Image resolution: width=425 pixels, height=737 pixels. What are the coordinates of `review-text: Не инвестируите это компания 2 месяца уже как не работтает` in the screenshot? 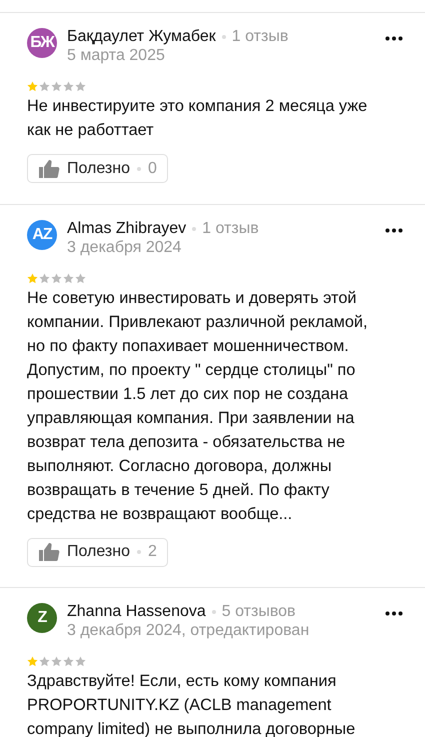 It's located at (197, 118).